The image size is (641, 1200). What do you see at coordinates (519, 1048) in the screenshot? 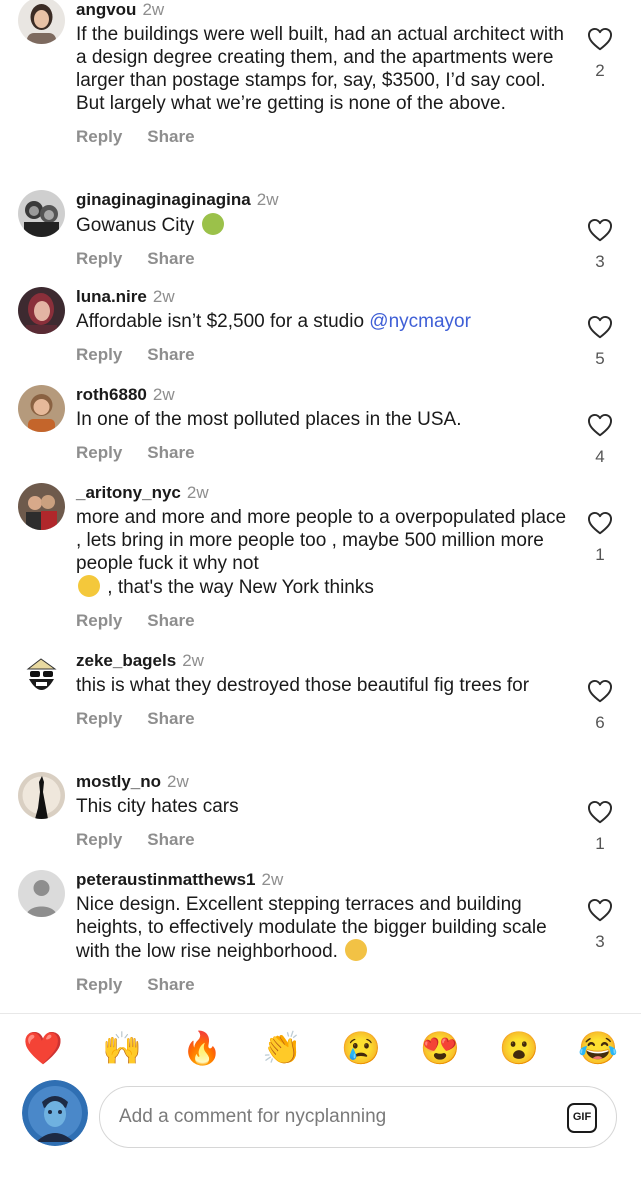
I see `surprised-face-emoji: 😮` at bounding box center [519, 1048].